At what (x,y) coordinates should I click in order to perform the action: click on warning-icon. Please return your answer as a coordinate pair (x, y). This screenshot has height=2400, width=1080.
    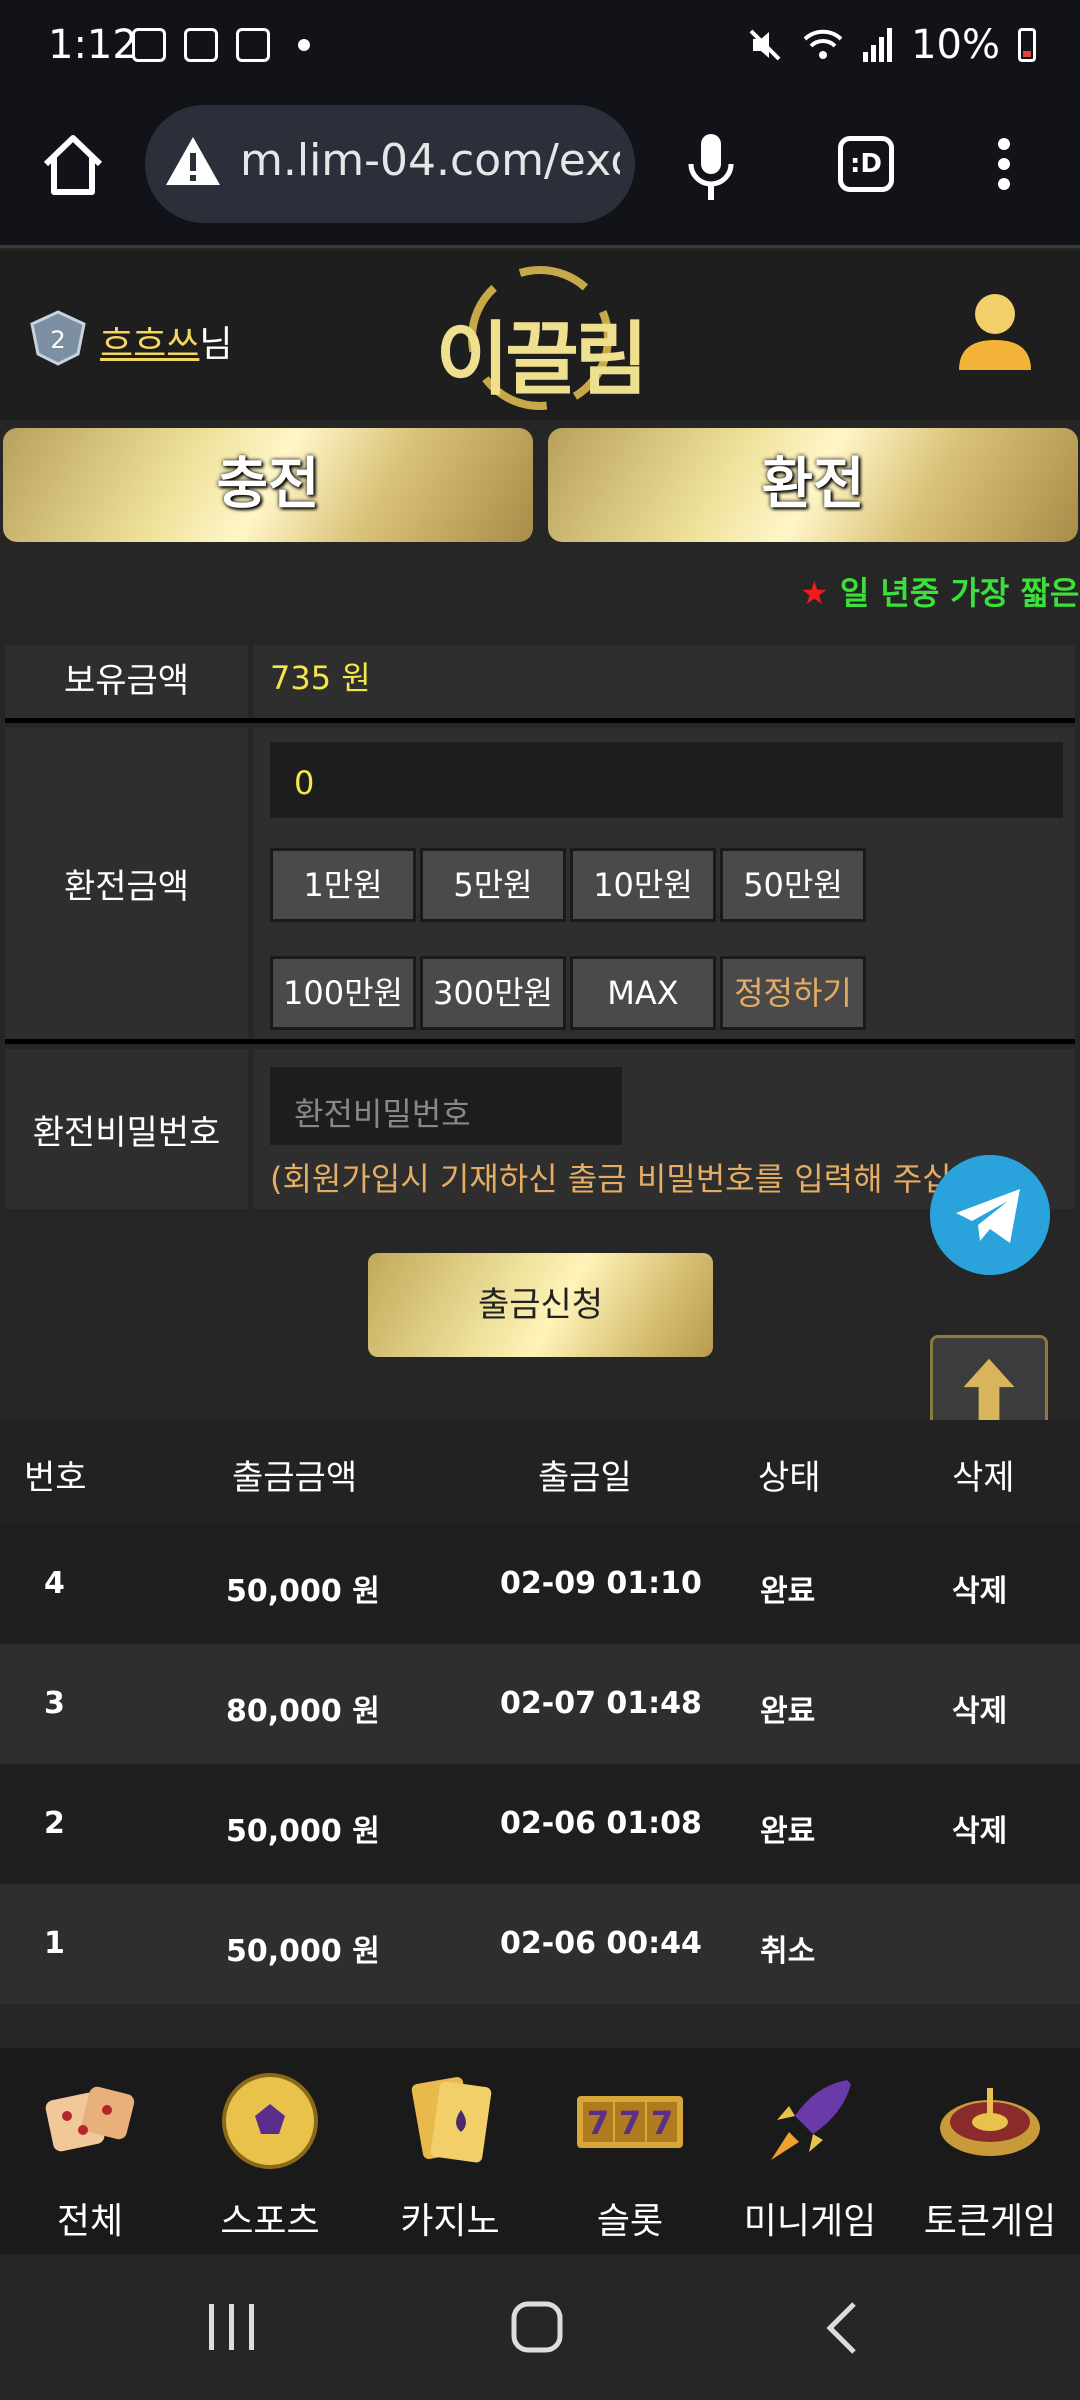
    Looking at the image, I should click on (193, 161).